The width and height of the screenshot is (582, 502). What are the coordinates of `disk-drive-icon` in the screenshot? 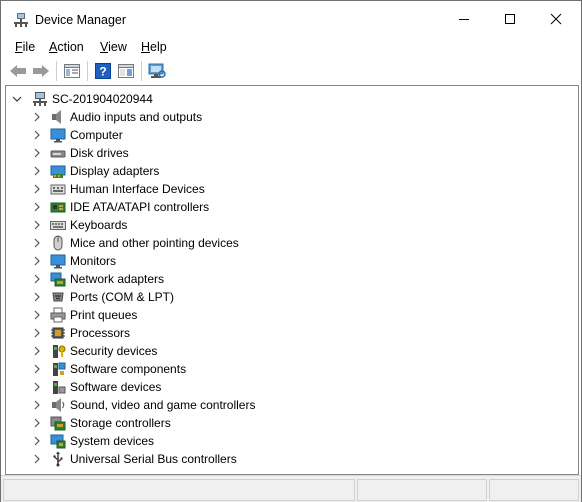 It's located at (58, 153).